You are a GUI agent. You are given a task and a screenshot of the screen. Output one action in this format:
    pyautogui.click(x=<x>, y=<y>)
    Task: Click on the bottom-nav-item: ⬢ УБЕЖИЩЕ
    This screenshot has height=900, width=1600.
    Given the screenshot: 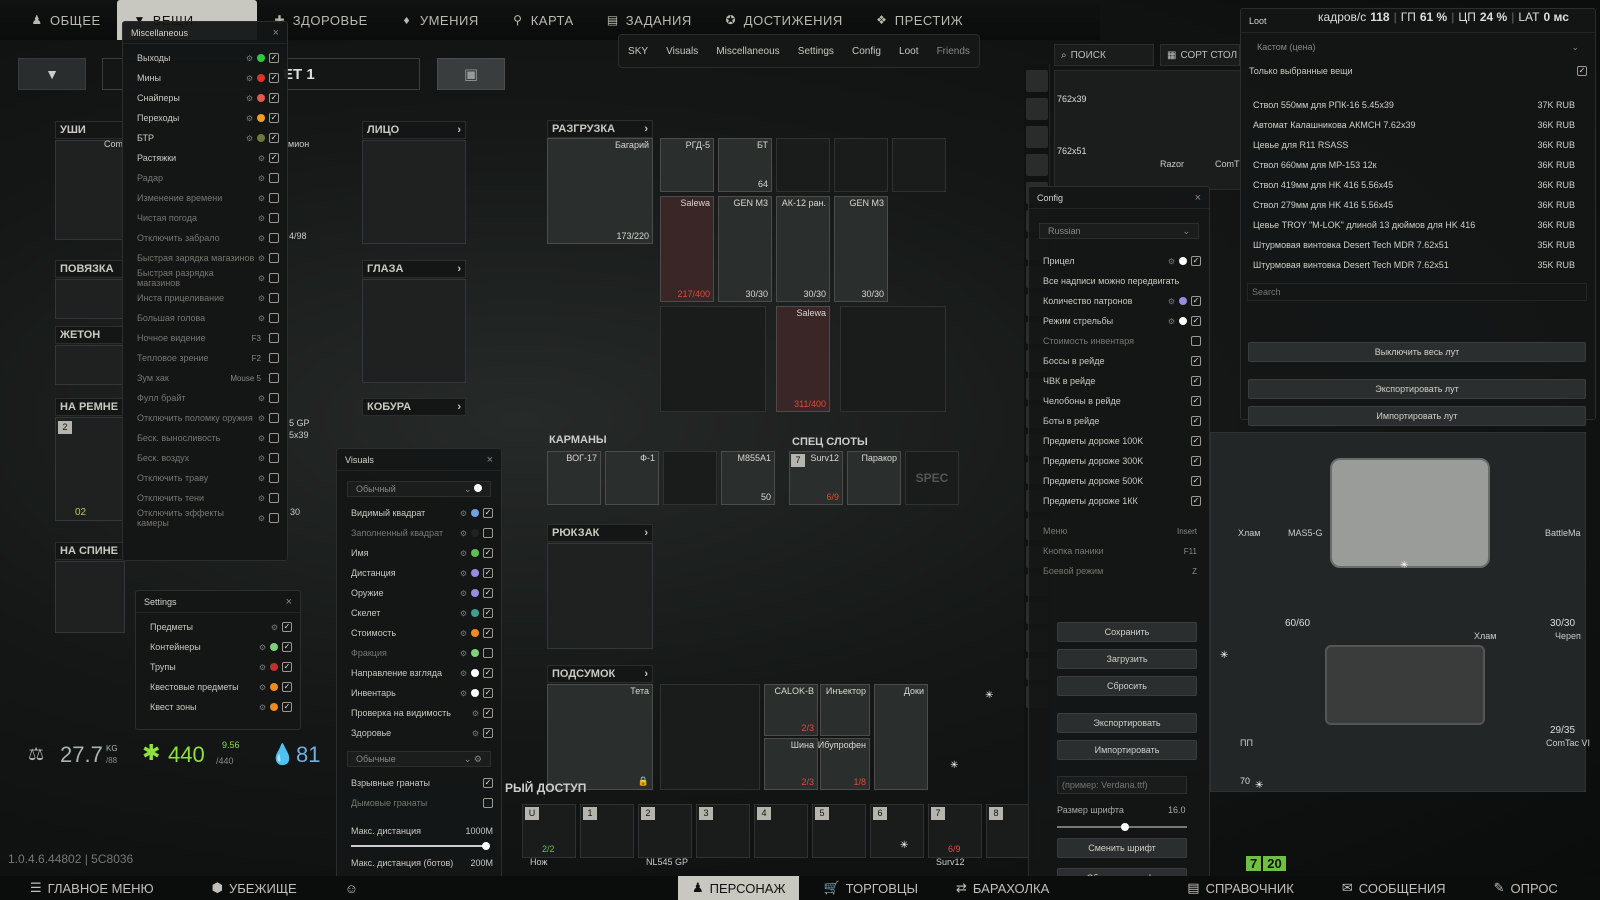 What is the action you would take?
    pyautogui.click(x=254, y=888)
    